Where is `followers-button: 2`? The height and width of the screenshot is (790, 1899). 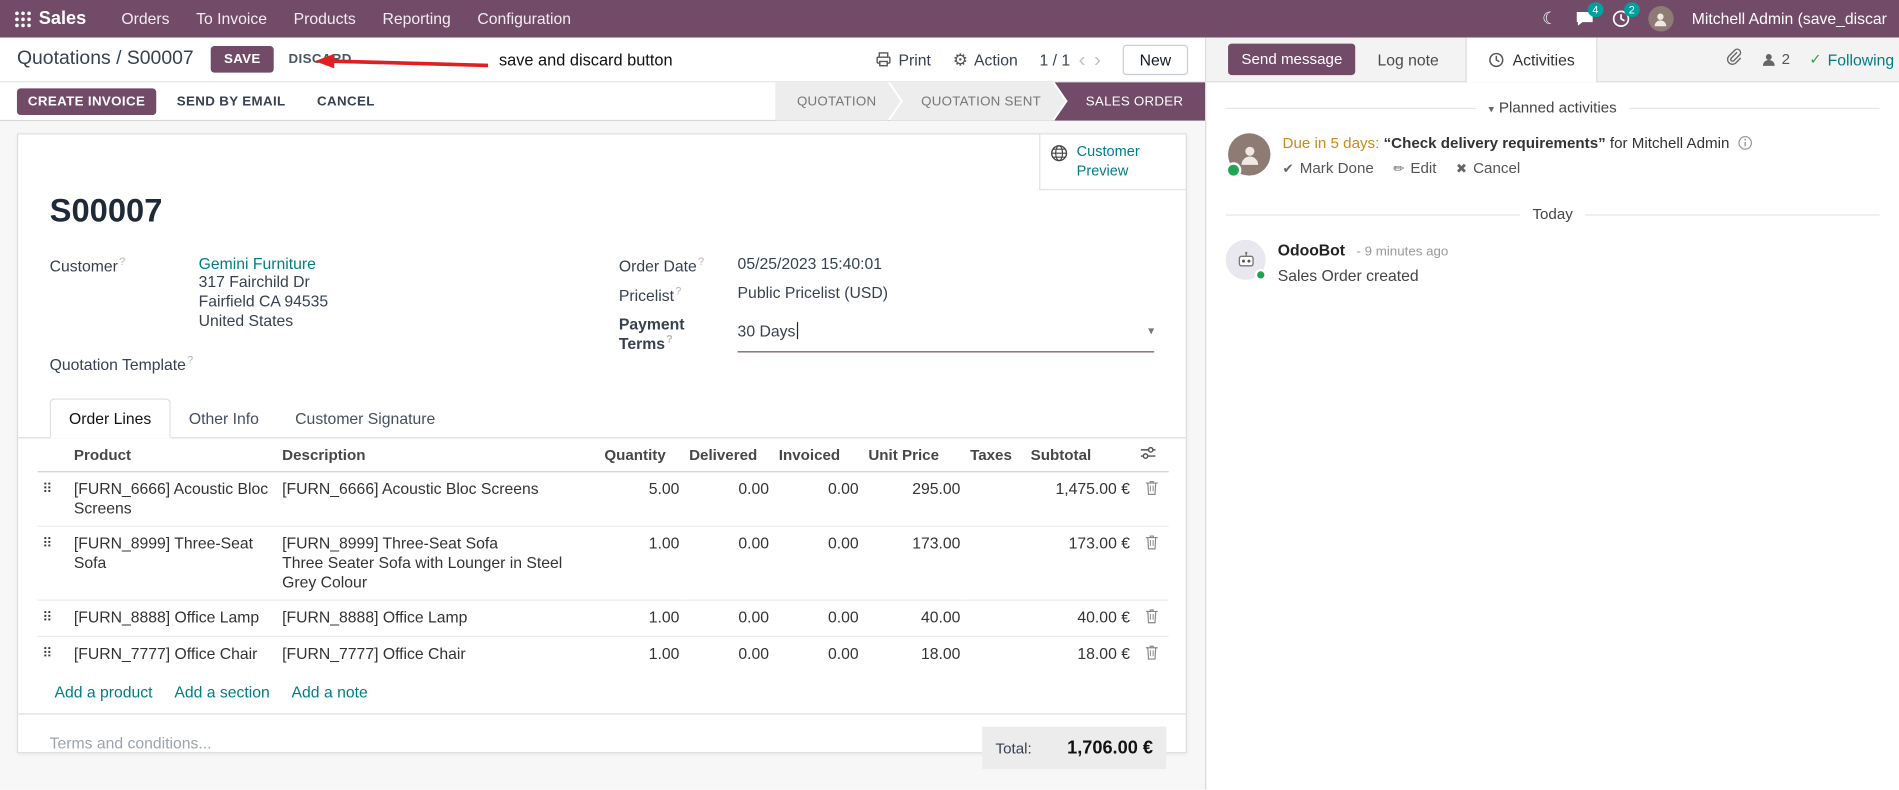 followers-button: 2 is located at coordinates (1775, 59).